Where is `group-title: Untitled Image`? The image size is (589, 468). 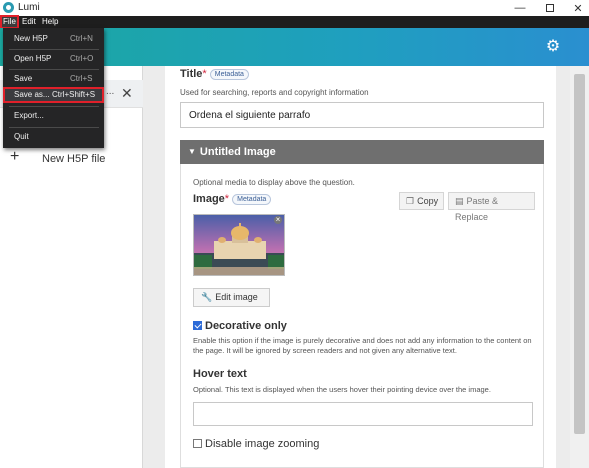
group-title: Untitled Image is located at coordinates (237, 152).